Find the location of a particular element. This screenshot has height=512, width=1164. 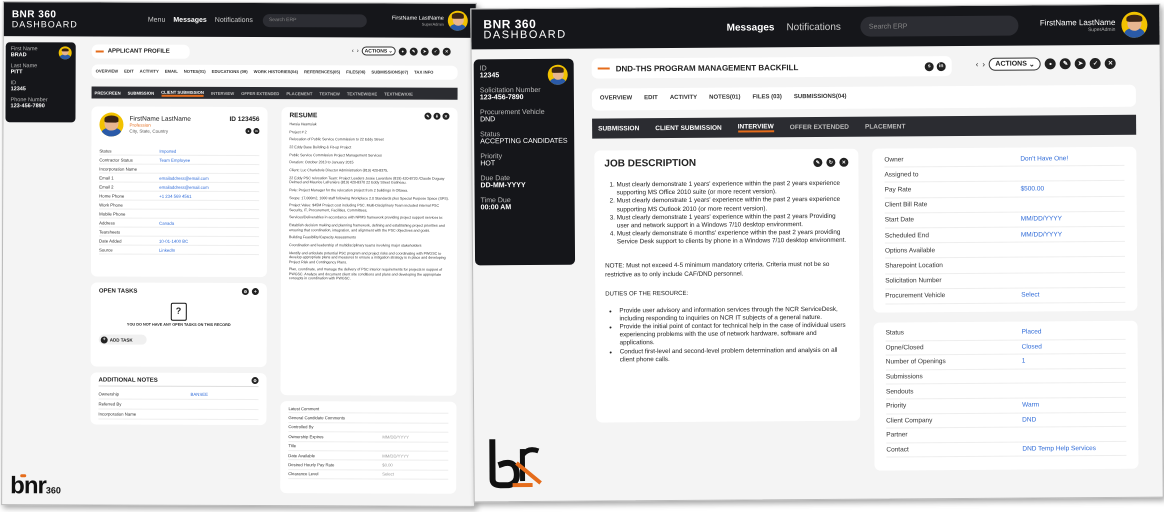

field-value: DND is located at coordinates (1029, 419).